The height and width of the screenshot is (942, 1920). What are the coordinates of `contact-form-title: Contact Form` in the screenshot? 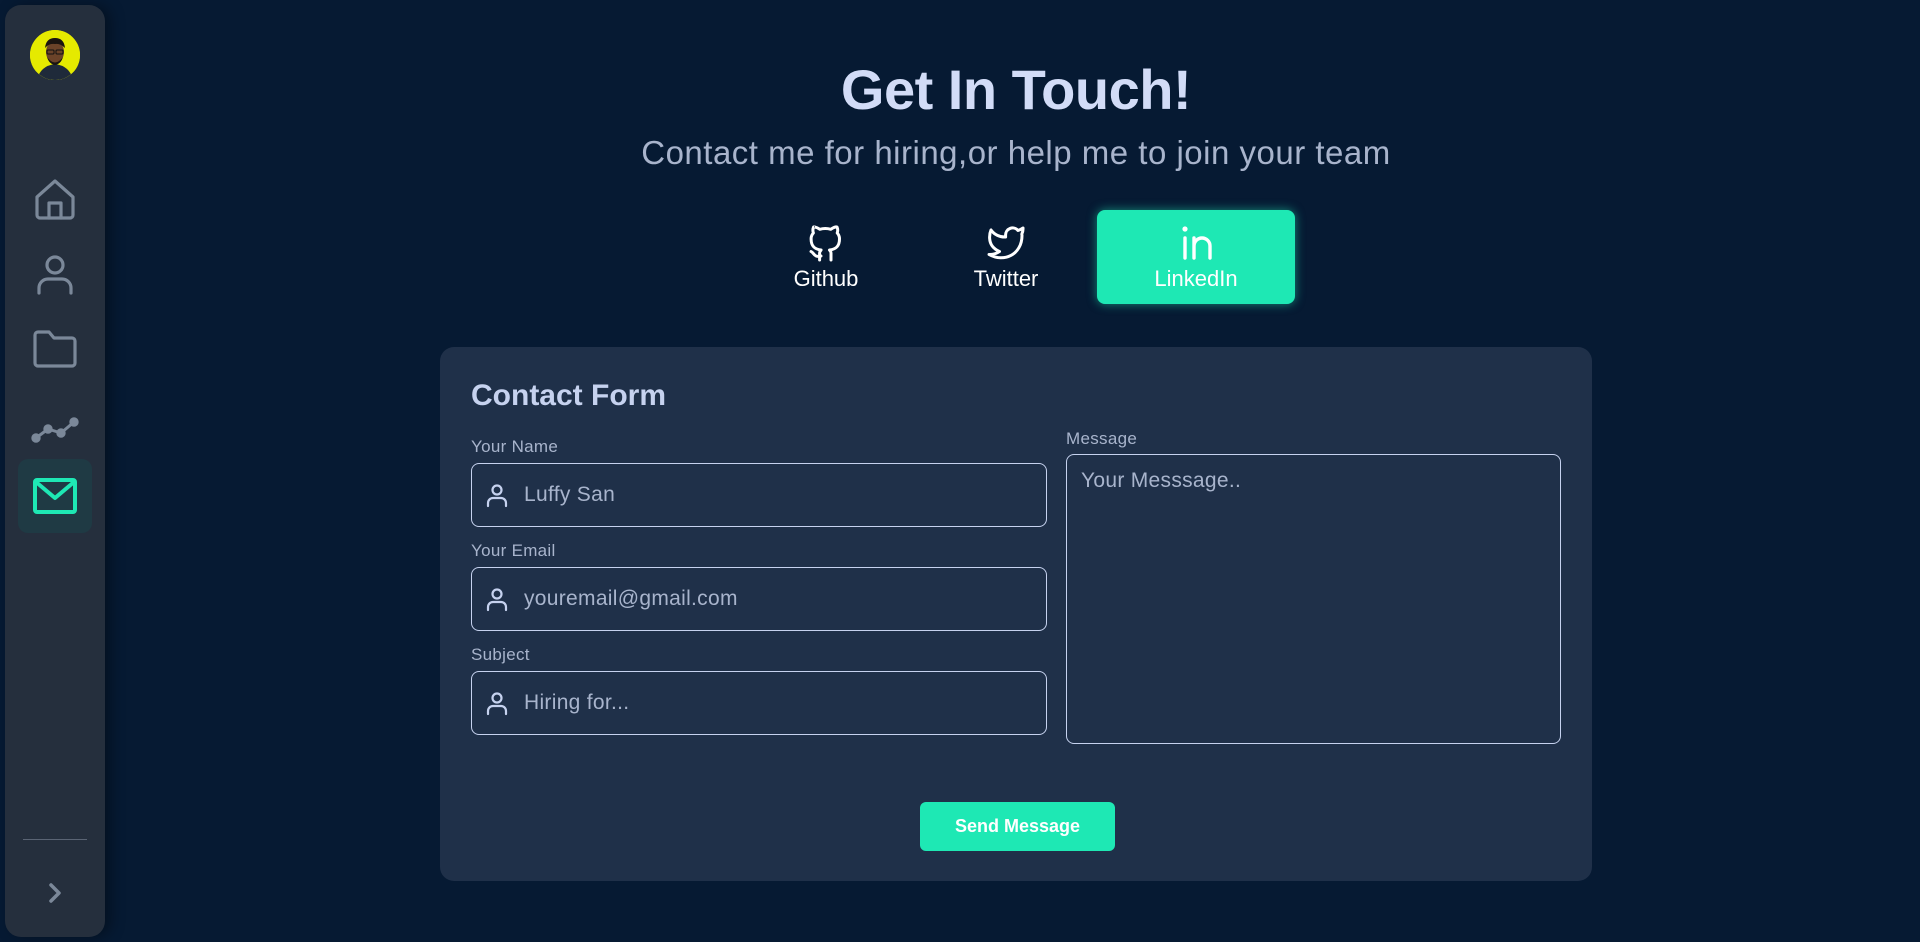 It's located at (568, 395).